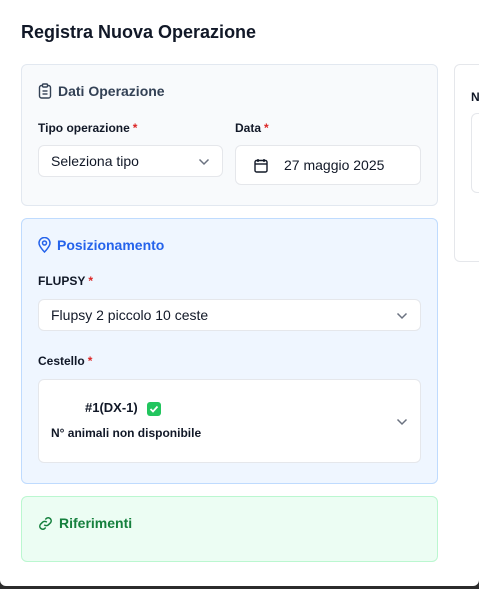  Describe the element at coordinates (66, 281) in the screenshot. I see `flupsy-label: FLUPSY *` at that location.